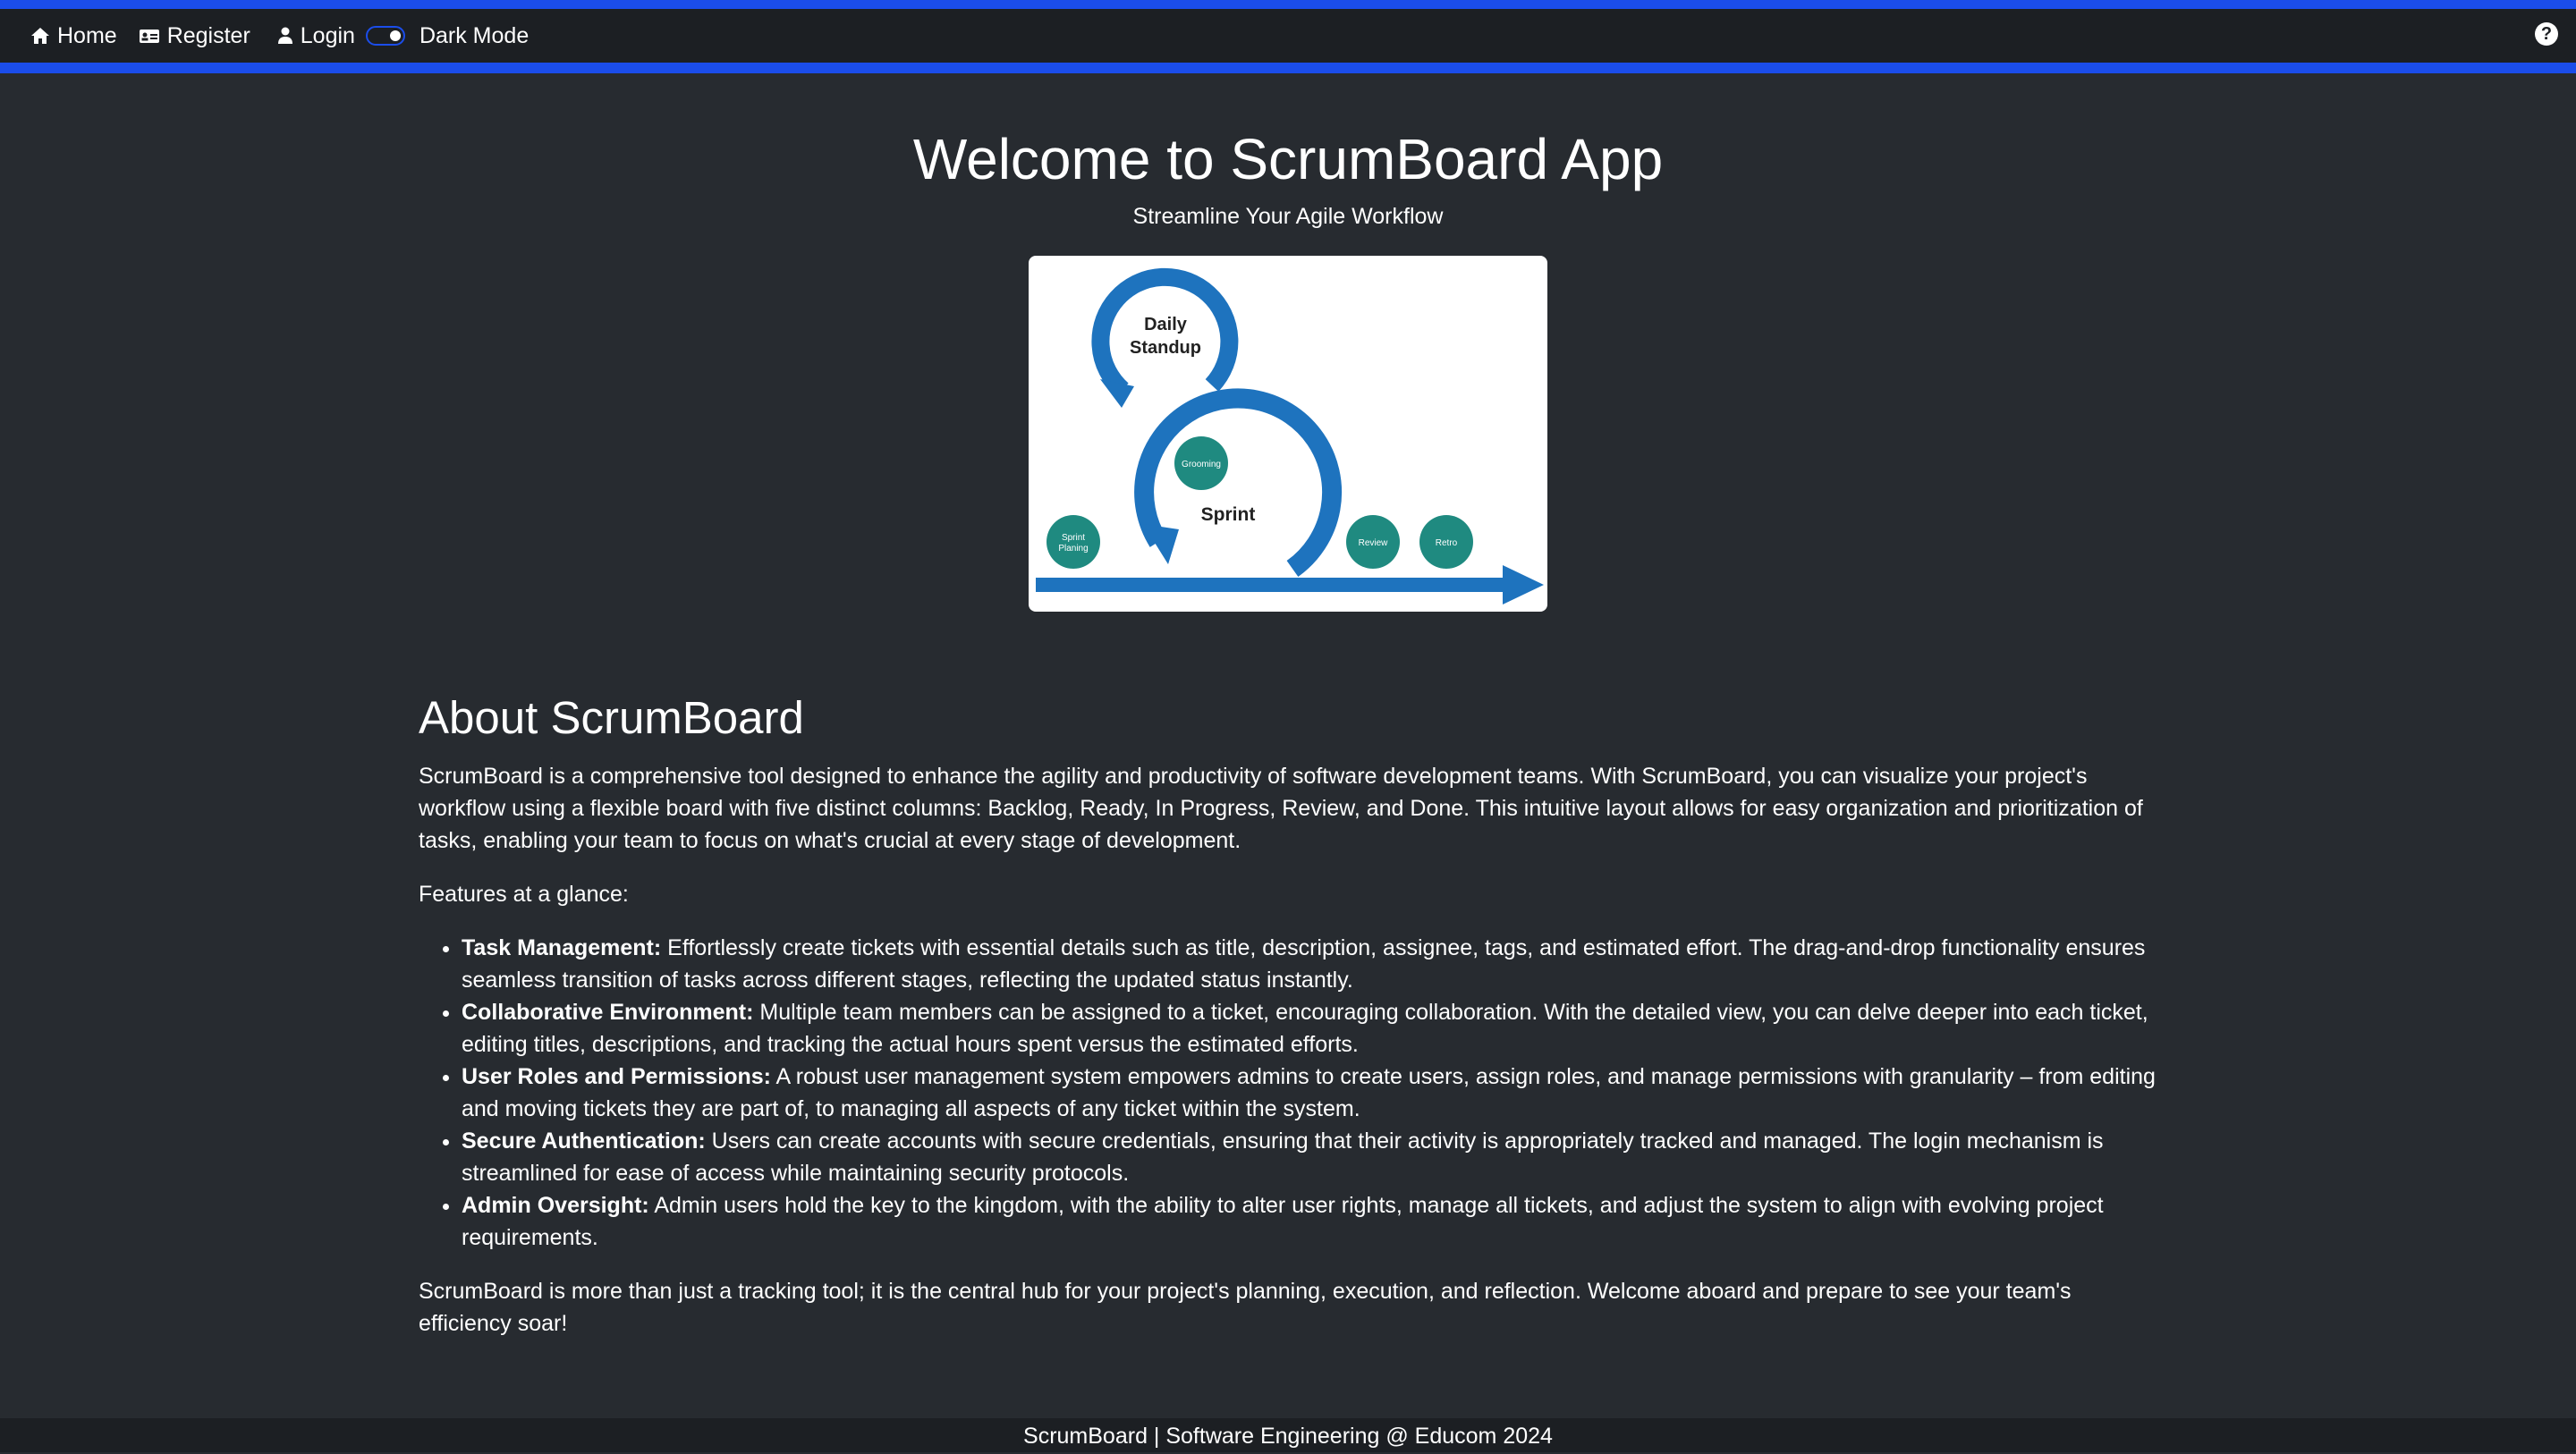  I want to click on toggle-knob, so click(395, 35).